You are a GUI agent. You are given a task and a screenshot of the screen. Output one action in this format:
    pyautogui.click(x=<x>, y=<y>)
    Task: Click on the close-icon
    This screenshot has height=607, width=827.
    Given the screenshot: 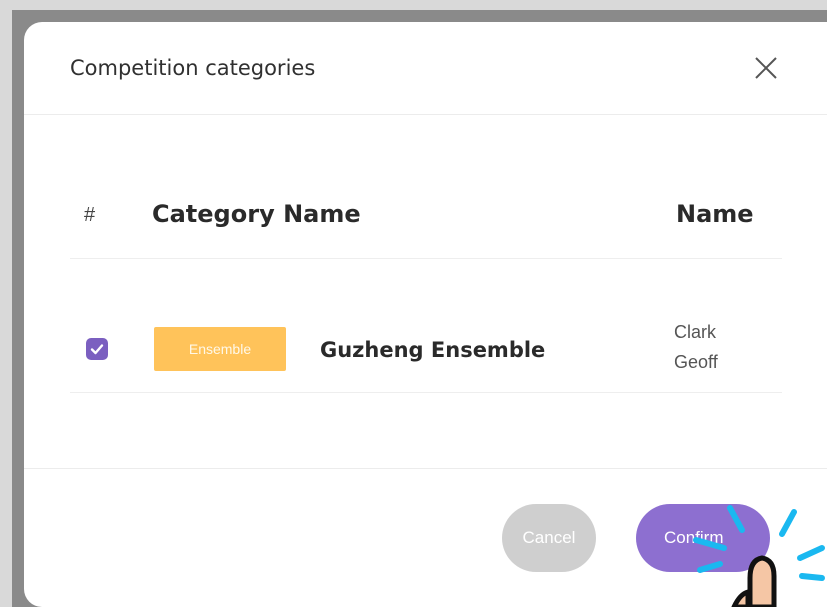 What is the action you would take?
    pyautogui.click(x=766, y=68)
    